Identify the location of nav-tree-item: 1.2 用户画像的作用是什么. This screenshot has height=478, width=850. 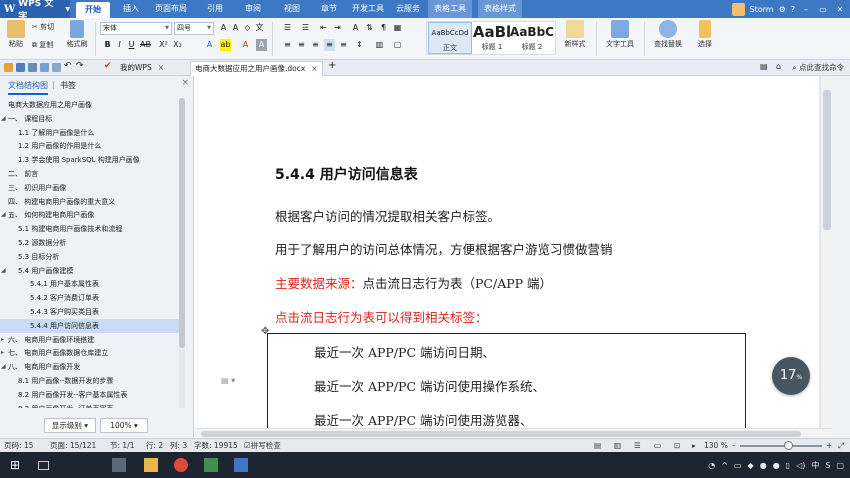
(90, 146).